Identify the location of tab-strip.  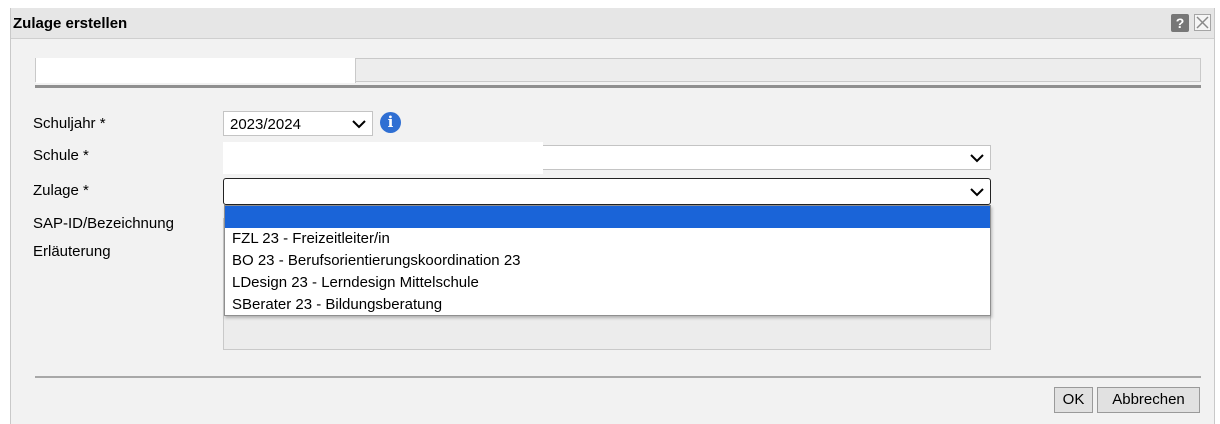
(618, 70).